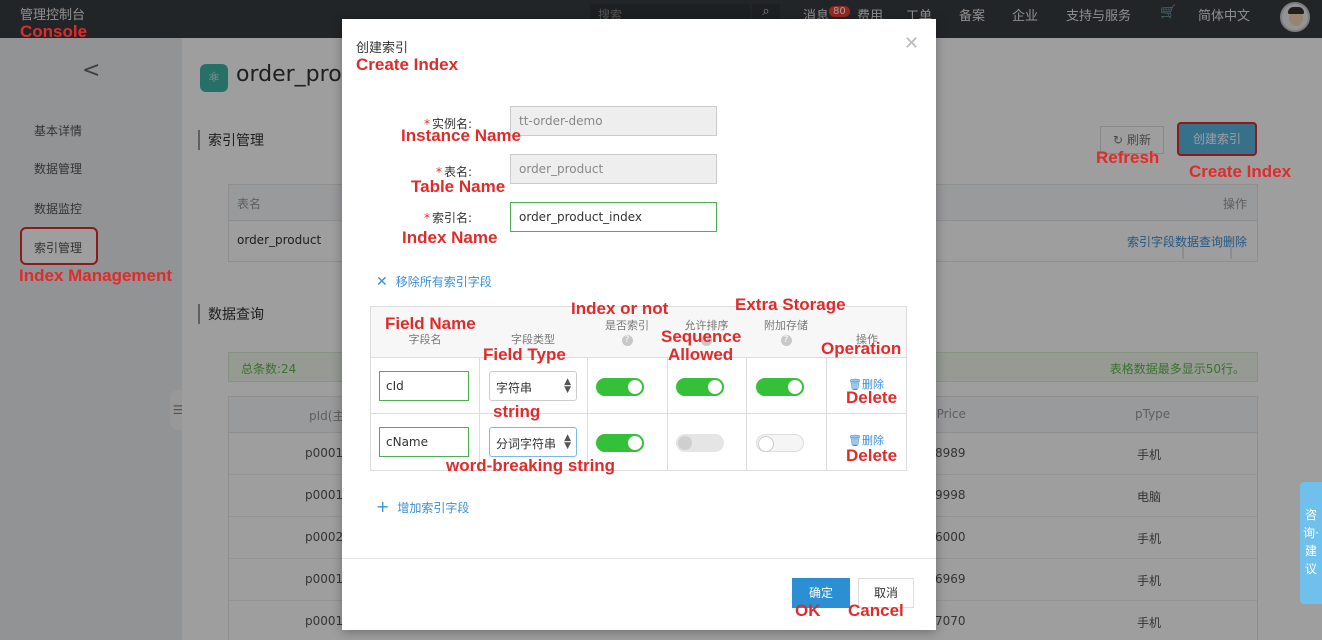  I want to click on modal-title: 创建索引, so click(382, 48).